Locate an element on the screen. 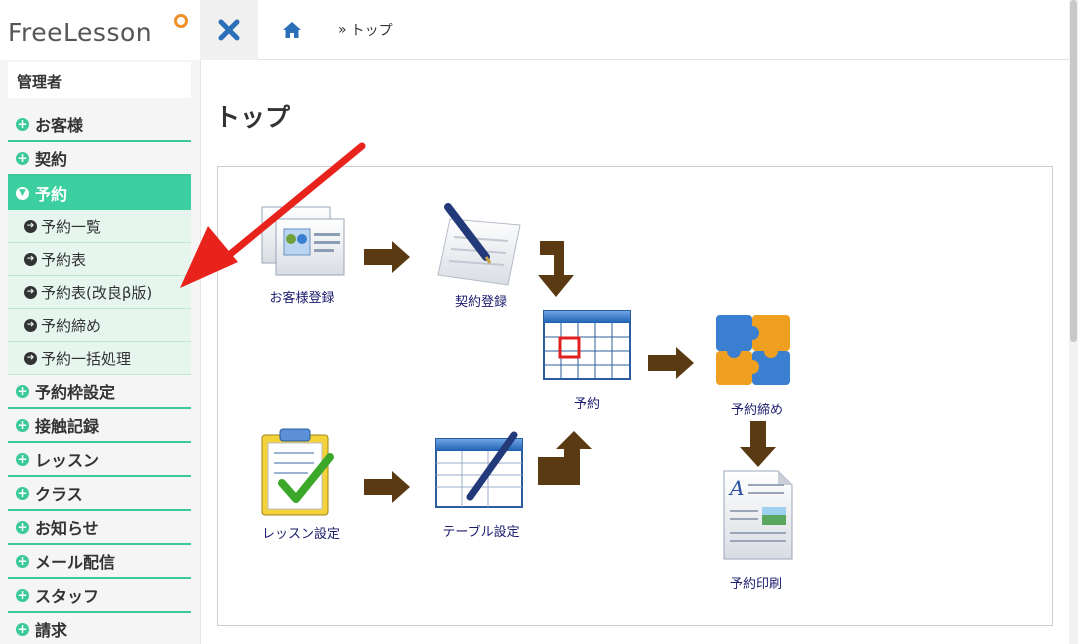 Image resolution: width=1078 pixels, height=644 pixels. sidebar-item-label: クラス is located at coordinates (59, 494).